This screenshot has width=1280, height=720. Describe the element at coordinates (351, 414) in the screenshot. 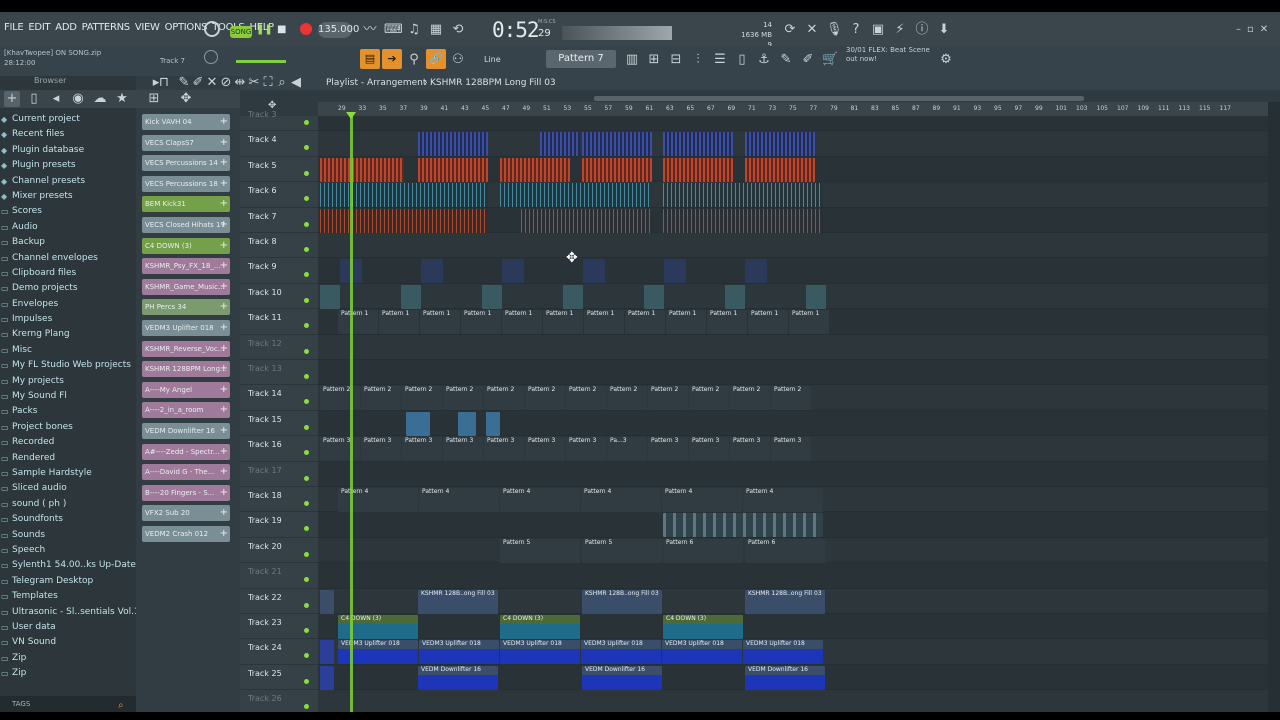

I see `playhead` at that location.